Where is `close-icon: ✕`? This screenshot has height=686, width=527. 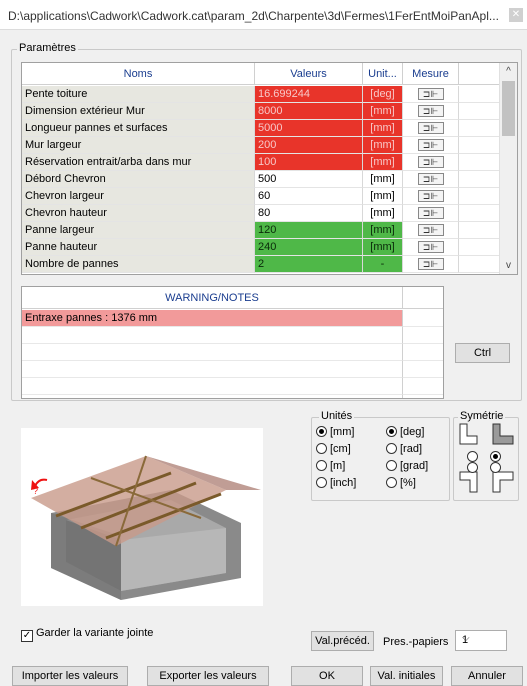 close-icon: ✕ is located at coordinates (516, 15).